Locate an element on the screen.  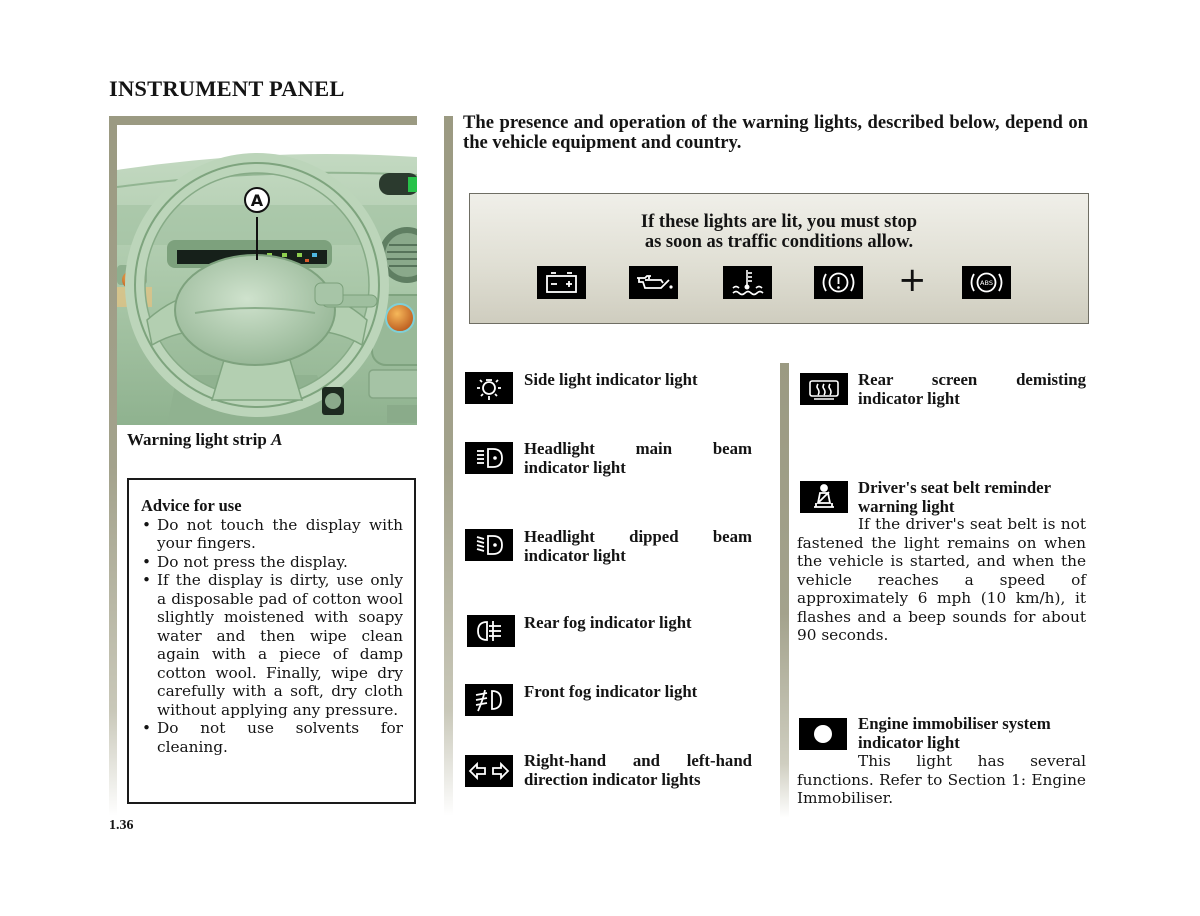
page-number: 1.36 is located at coordinates (121, 825).